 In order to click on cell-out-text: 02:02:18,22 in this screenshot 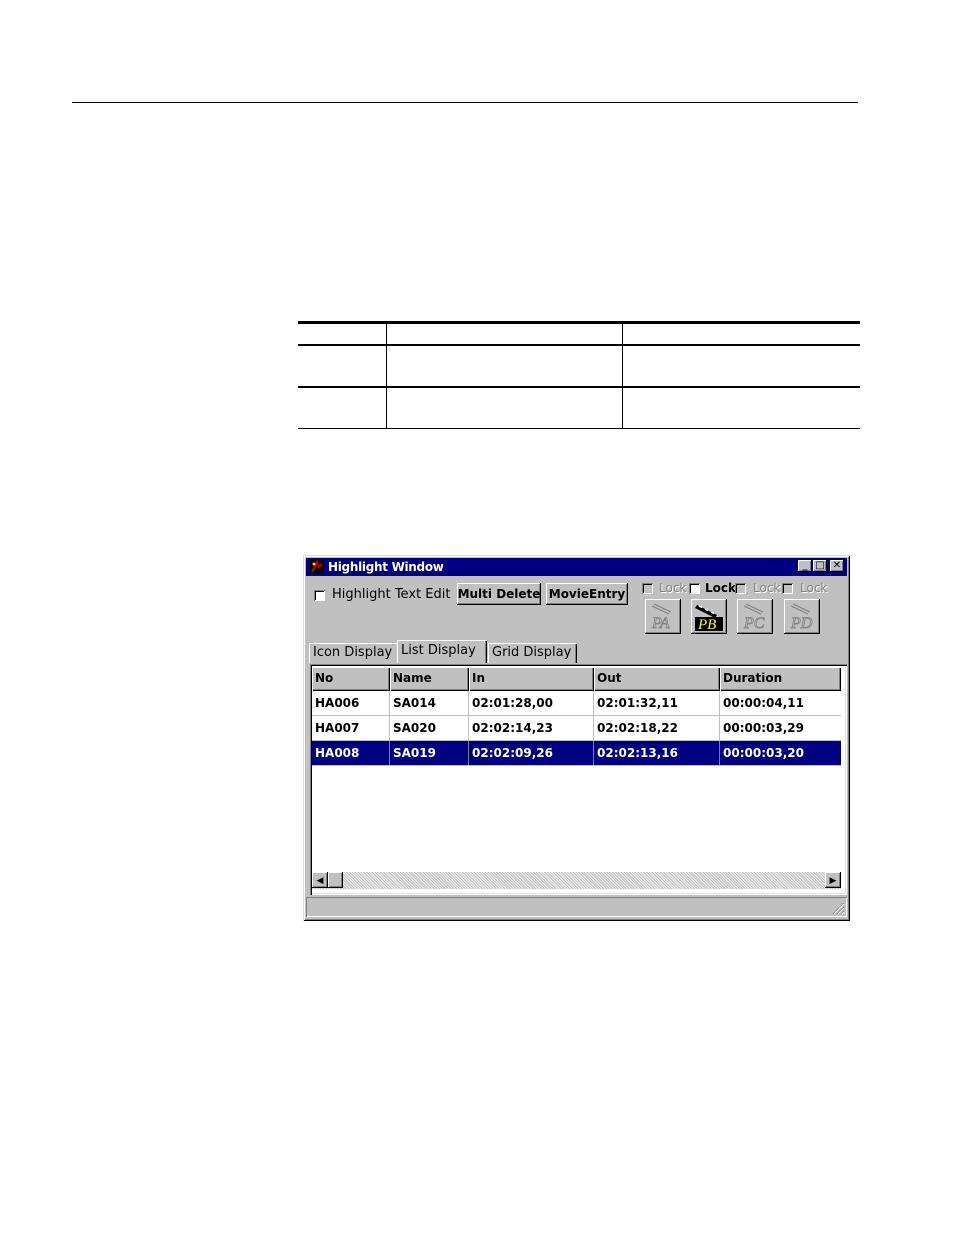, I will do `click(637, 728)`.